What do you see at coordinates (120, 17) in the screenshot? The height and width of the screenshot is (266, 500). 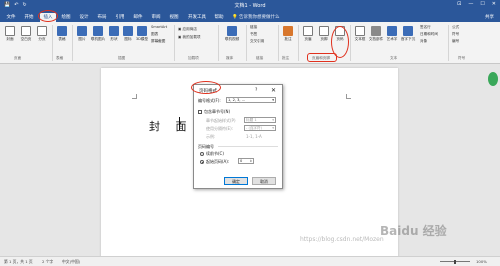 I see `tab-references: 引用` at bounding box center [120, 17].